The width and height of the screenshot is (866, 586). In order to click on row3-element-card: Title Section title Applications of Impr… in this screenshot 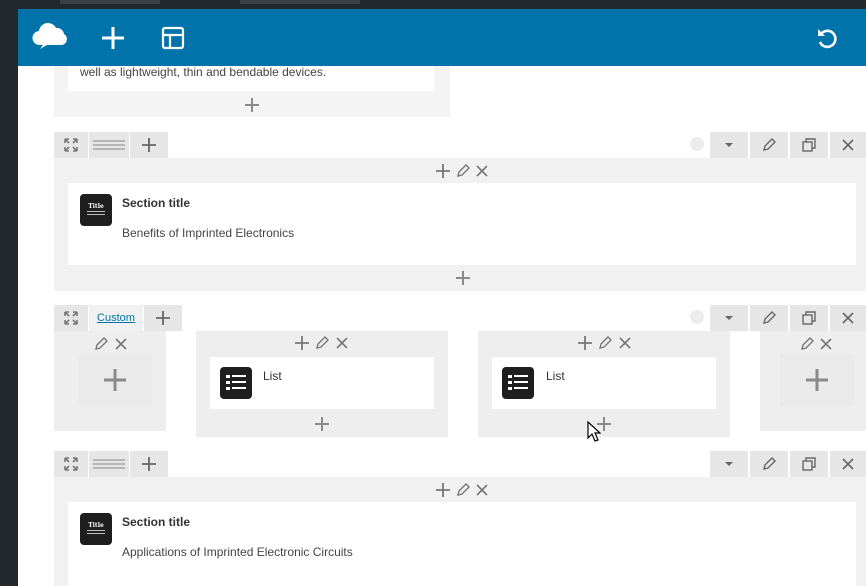, I will do `click(462, 544)`.